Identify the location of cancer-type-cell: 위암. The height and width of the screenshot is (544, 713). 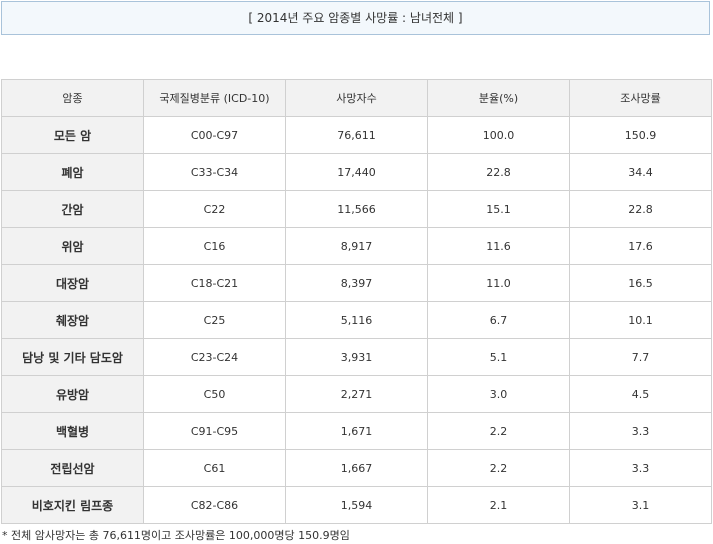
(72, 246).